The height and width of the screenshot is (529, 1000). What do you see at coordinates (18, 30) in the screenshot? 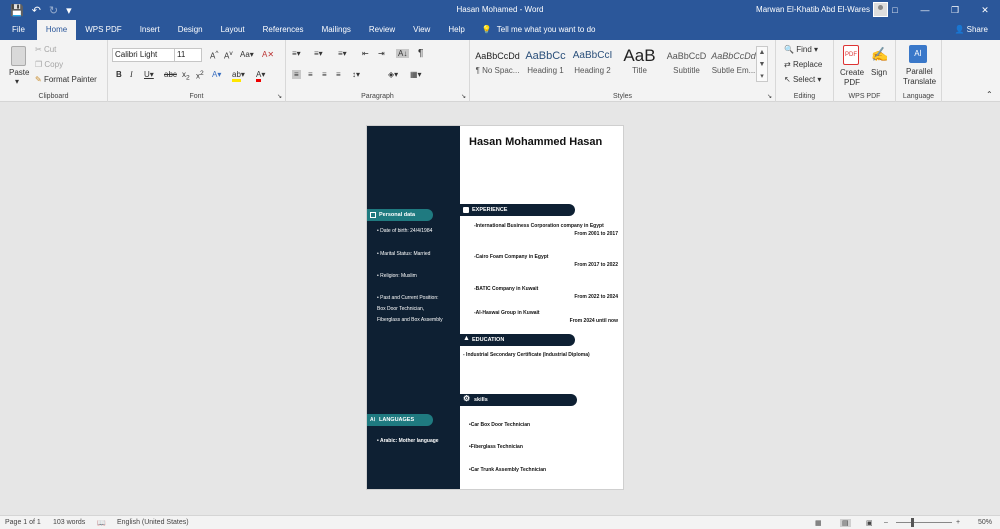
I see `tab-file: File` at bounding box center [18, 30].